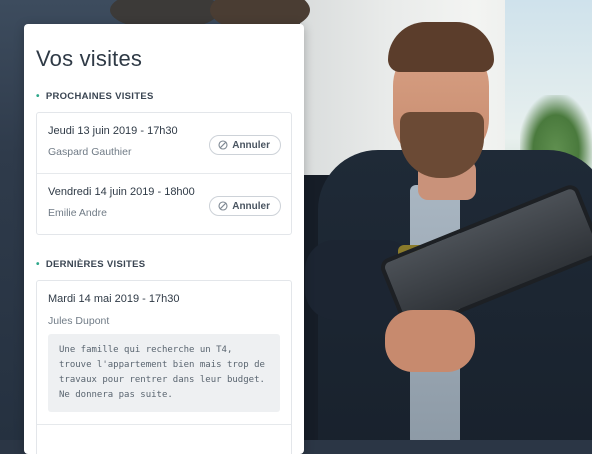 Image resolution: width=592 pixels, height=454 pixels. Describe the element at coordinates (113, 131) in the screenshot. I see `visit-date: Jeudi 13 juin 2019 - 17h30` at that location.